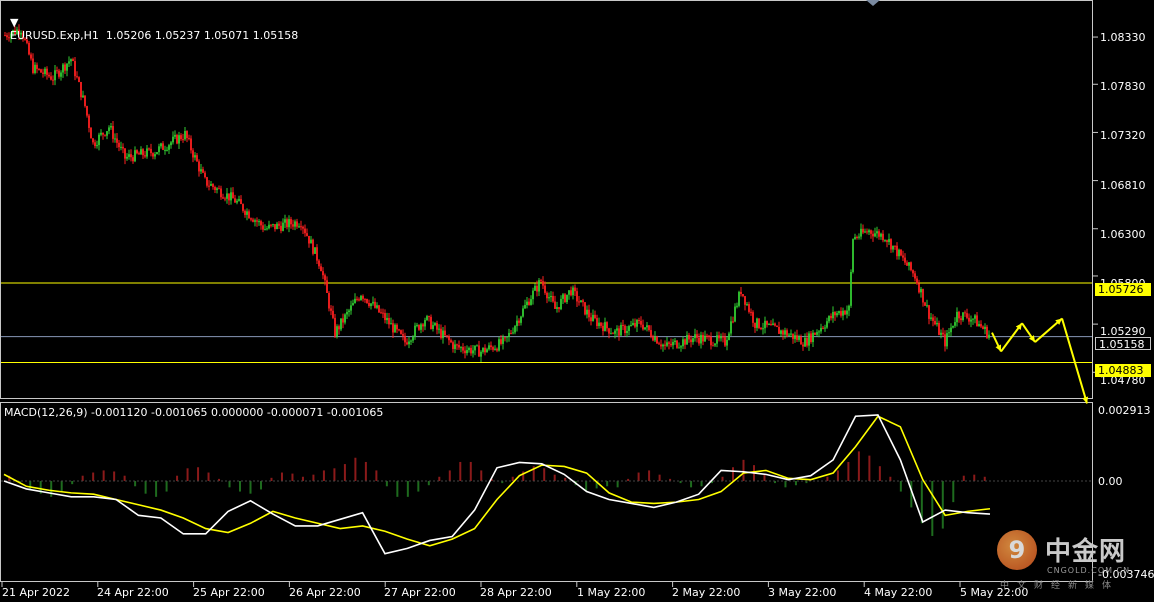 The height and width of the screenshot is (602, 1154). What do you see at coordinates (898, 592) in the screenshot?
I see `time-label: 4 May 22:00` at bounding box center [898, 592].